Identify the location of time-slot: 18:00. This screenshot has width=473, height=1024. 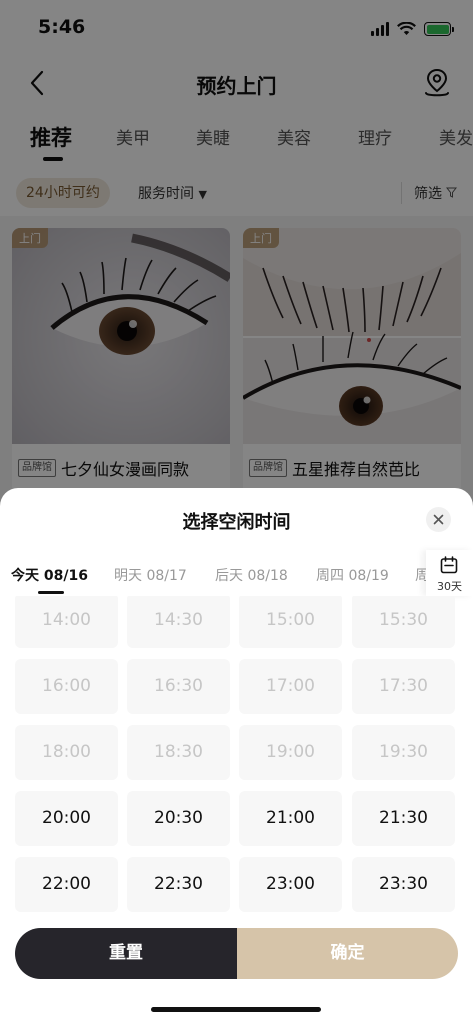
(66, 752).